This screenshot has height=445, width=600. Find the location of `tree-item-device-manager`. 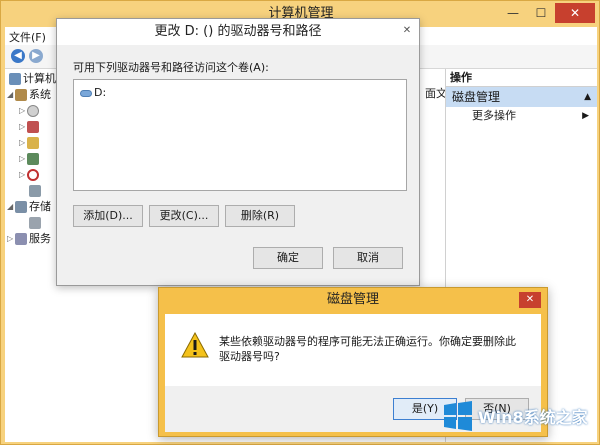

tree-item-device-manager is located at coordinates (36, 191).